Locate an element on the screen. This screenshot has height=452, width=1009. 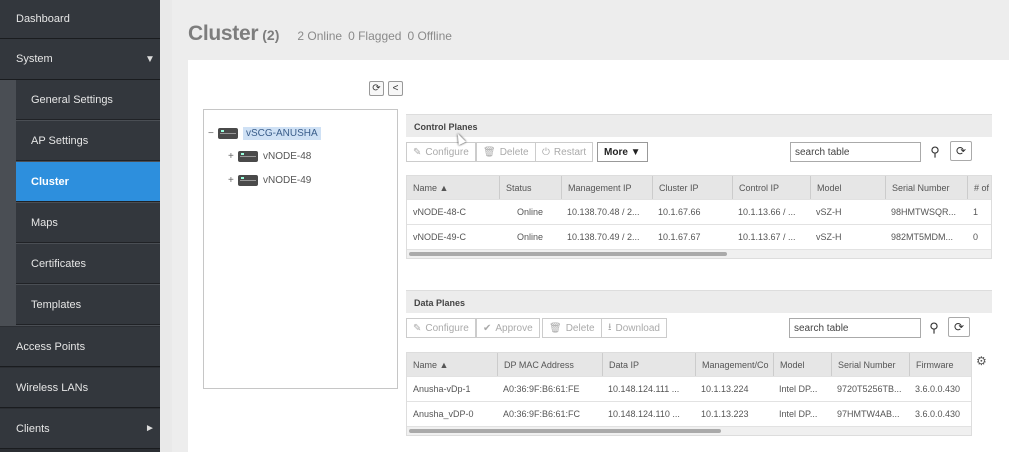
dp-download-button: ⭳ Download is located at coordinates (634, 328).